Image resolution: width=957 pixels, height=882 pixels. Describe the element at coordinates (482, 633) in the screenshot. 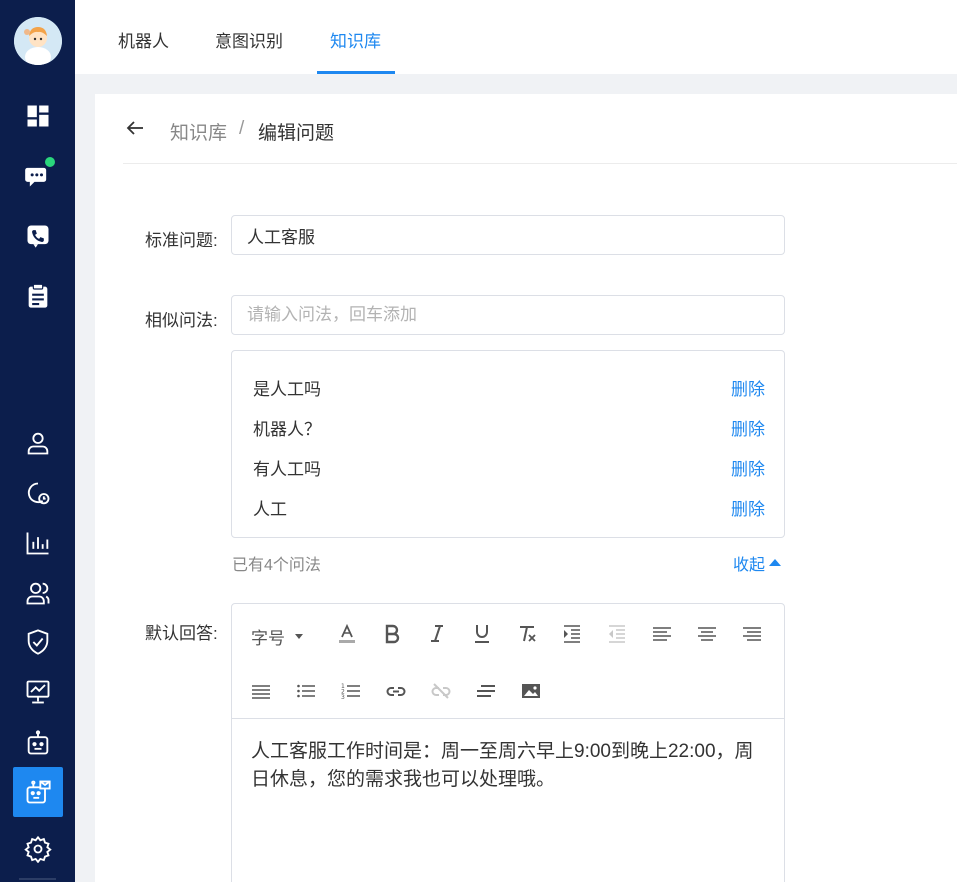

I see `underline-icon` at that location.